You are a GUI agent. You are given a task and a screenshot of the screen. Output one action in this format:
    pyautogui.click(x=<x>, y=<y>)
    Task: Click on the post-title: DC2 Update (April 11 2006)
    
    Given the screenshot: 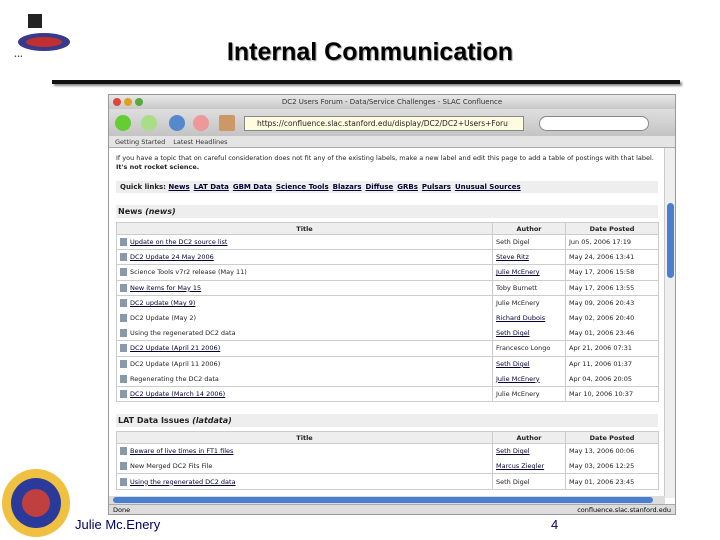 What is the action you would take?
    pyautogui.click(x=175, y=364)
    